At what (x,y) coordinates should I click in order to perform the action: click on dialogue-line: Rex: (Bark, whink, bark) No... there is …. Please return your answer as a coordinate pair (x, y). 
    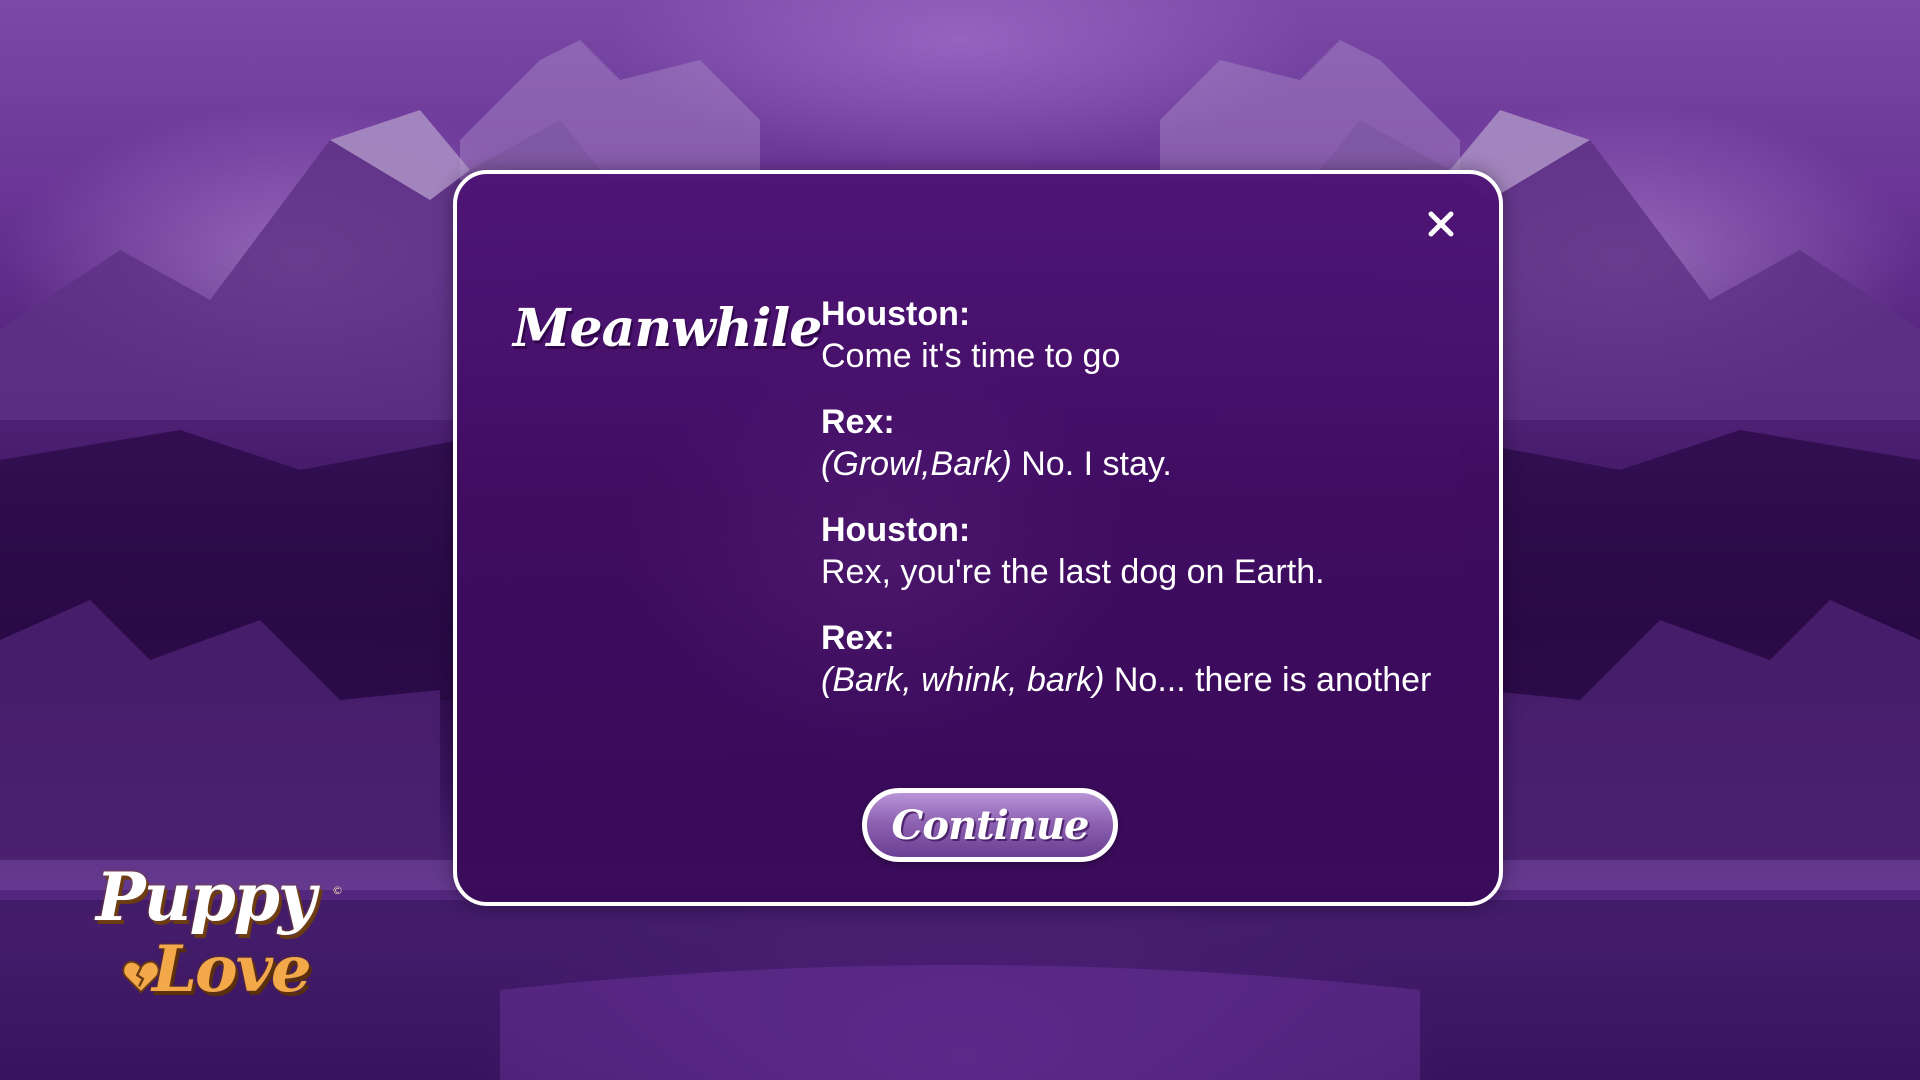
    Looking at the image, I should click on (1151, 660).